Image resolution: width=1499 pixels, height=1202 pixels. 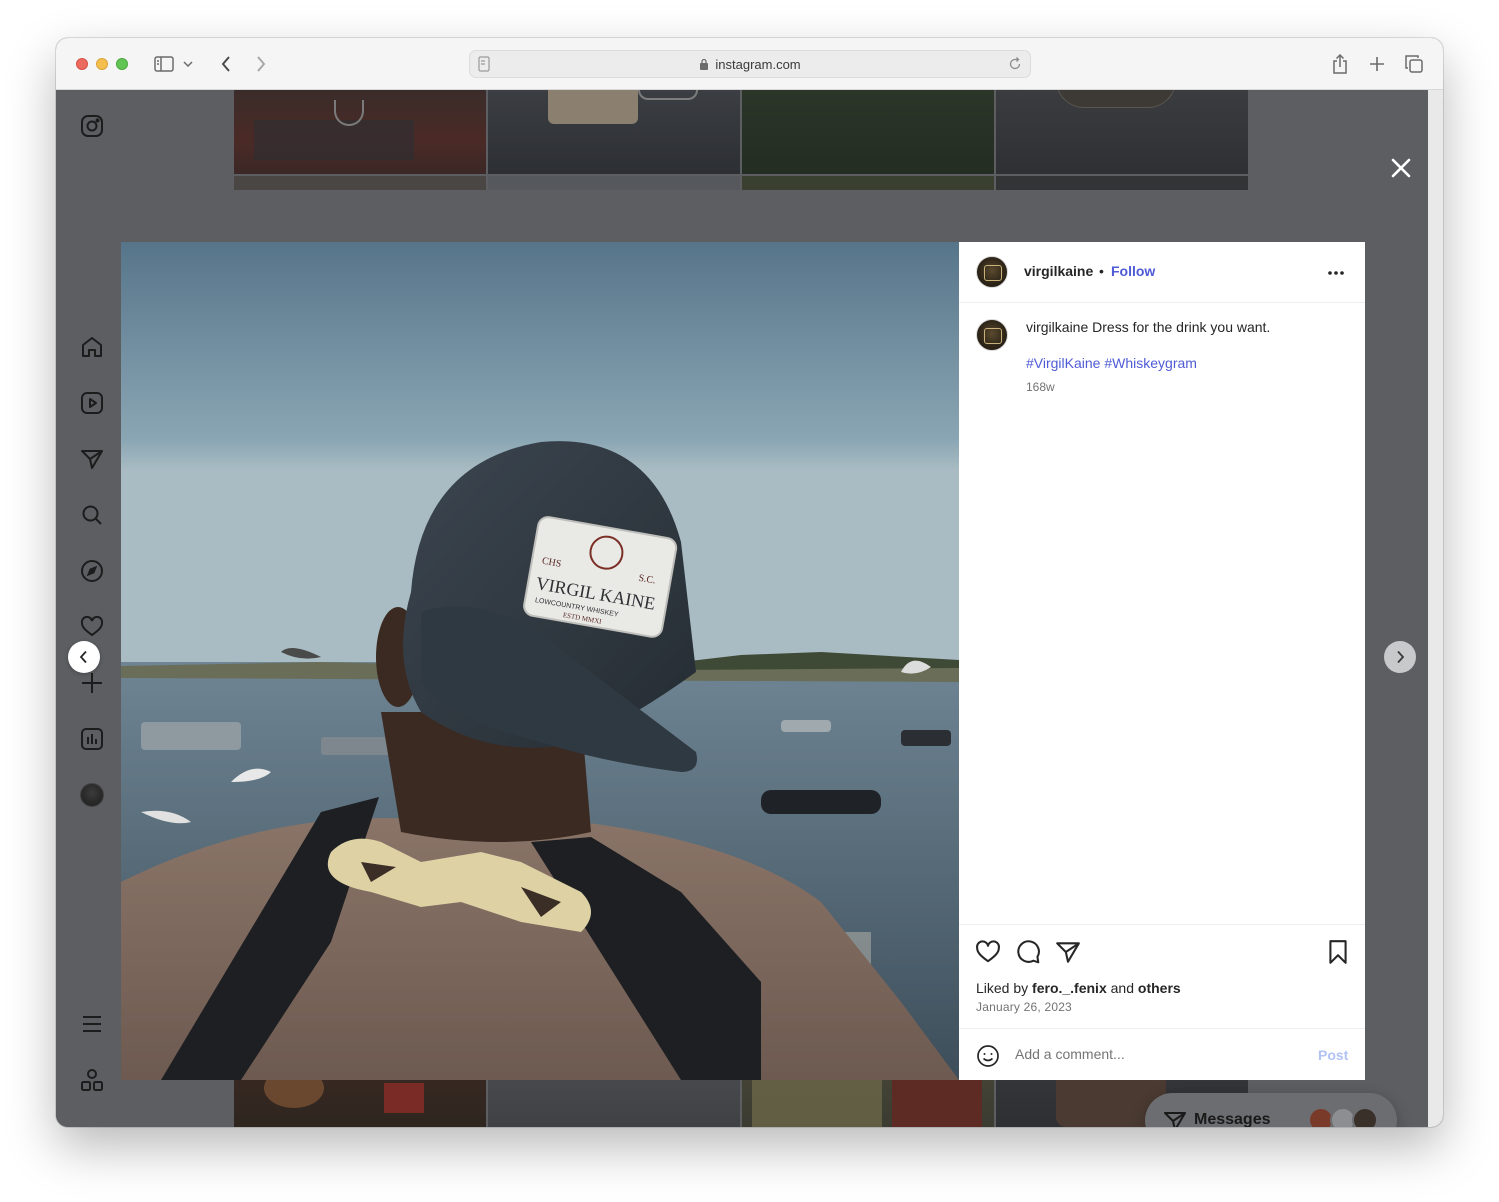 I want to click on caption-hashtags: #VirgilKaine #Whiskeygram, so click(x=1111, y=363).